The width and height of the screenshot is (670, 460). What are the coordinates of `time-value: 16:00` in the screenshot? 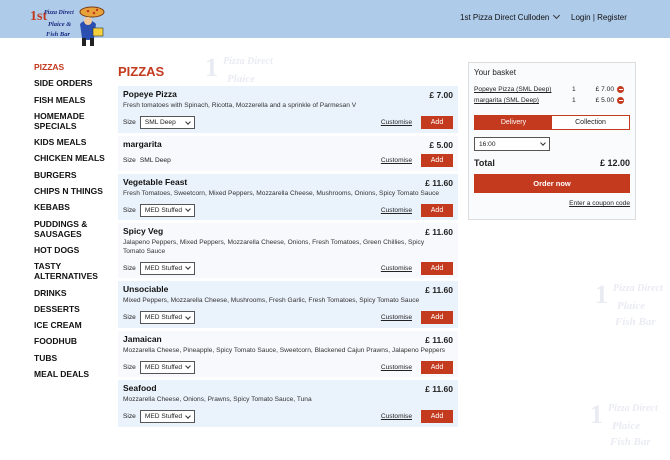 It's located at (487, 144).